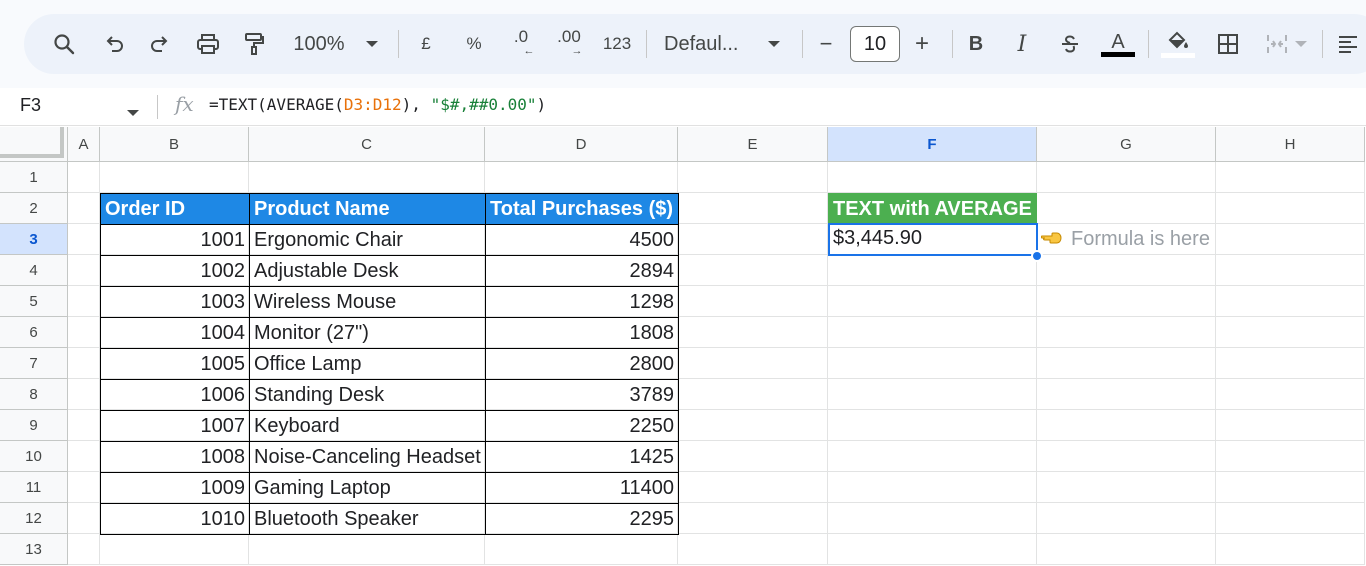 This screenshot has width=1366, height=566. What do you see at coordinates (319, 44) in the screenshot?
I see `zoom-level: 100%` at bounding box center [319, 44].